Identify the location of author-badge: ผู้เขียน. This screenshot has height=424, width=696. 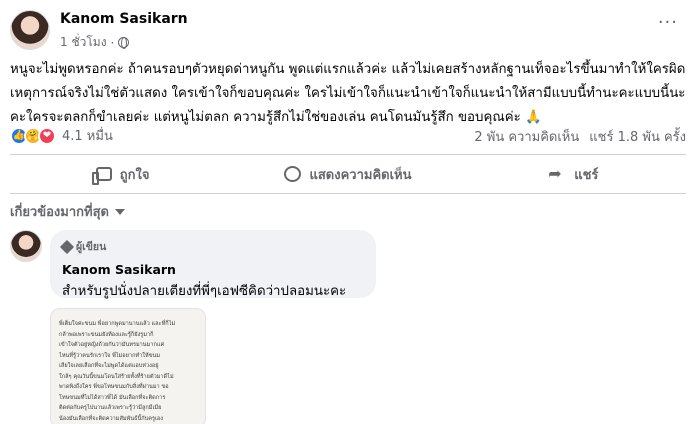
(211, 246).